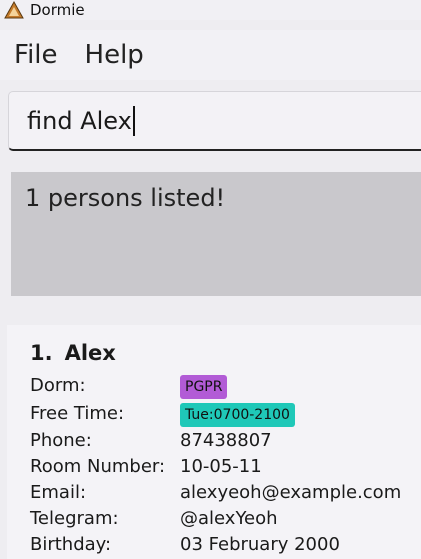  Describe the element at coordinates (229, 518) in the screenshot. I see `telegram-value: @alexYeoh` at that location.